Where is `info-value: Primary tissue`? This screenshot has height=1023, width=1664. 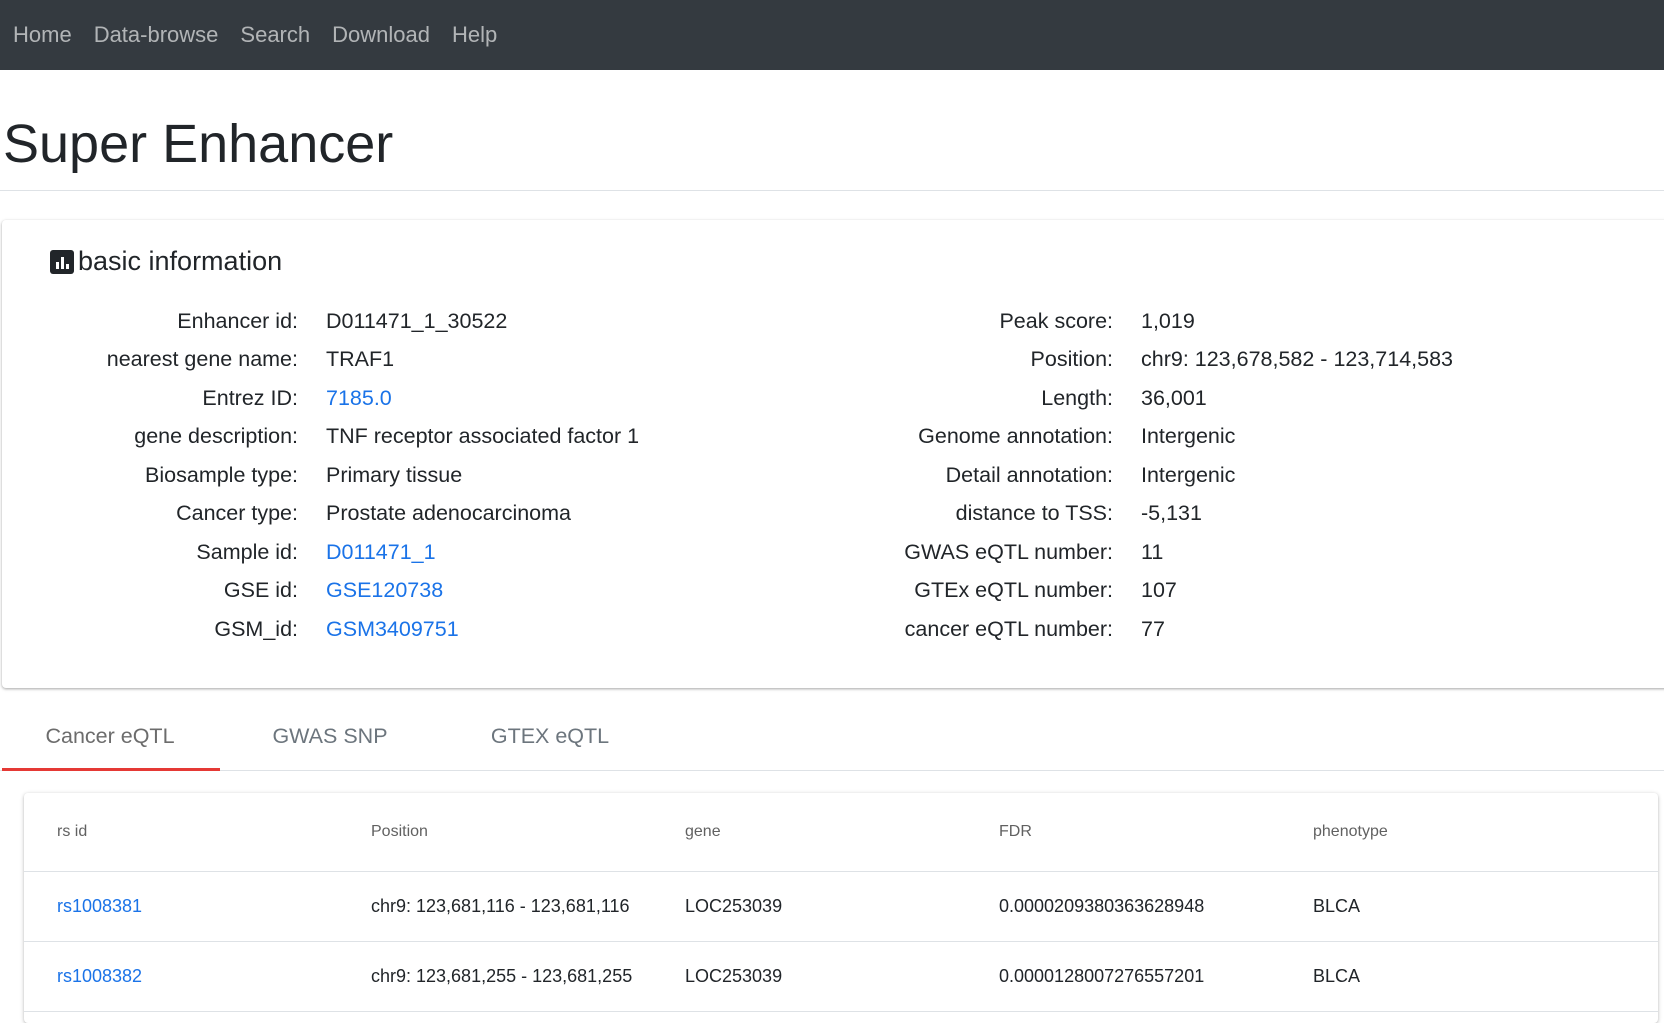
info-value: Primary tissue is located at coordinates (394, 474).